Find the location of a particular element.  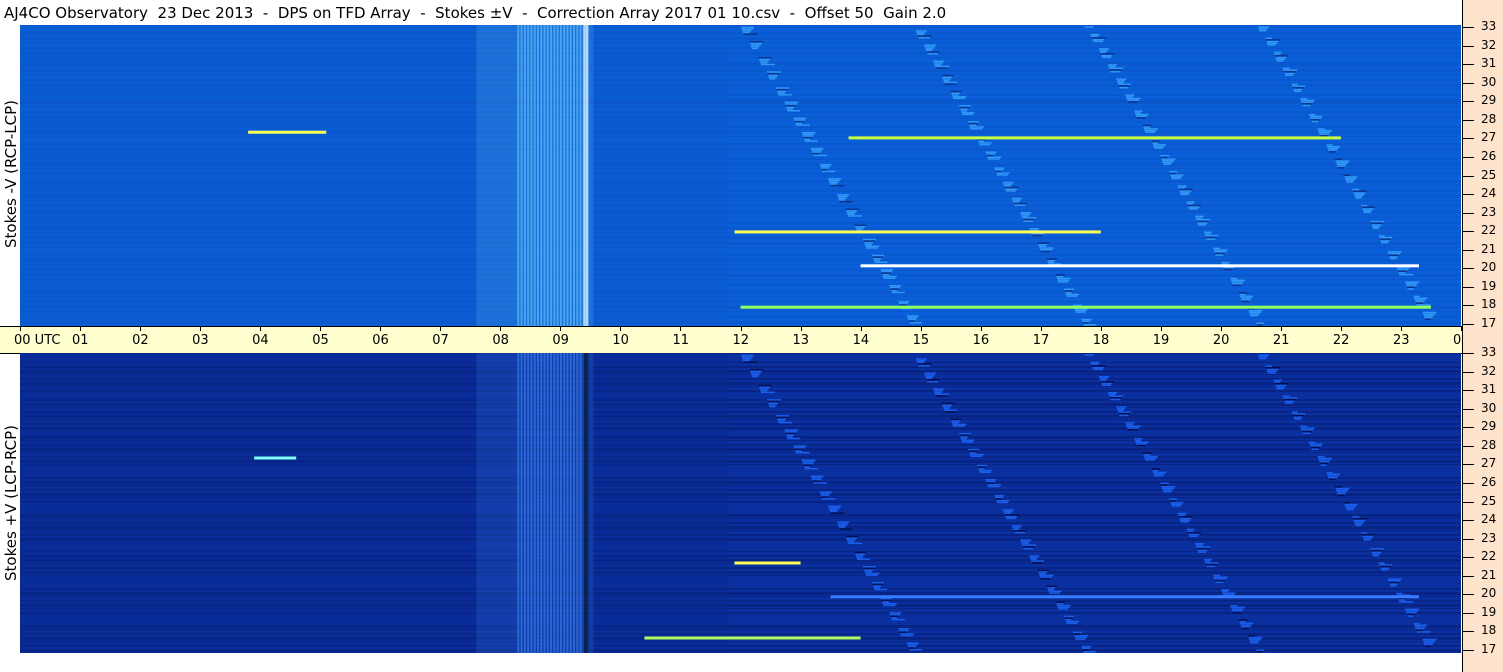

time-tick-label: 08 is located at coordinates (500, 340).